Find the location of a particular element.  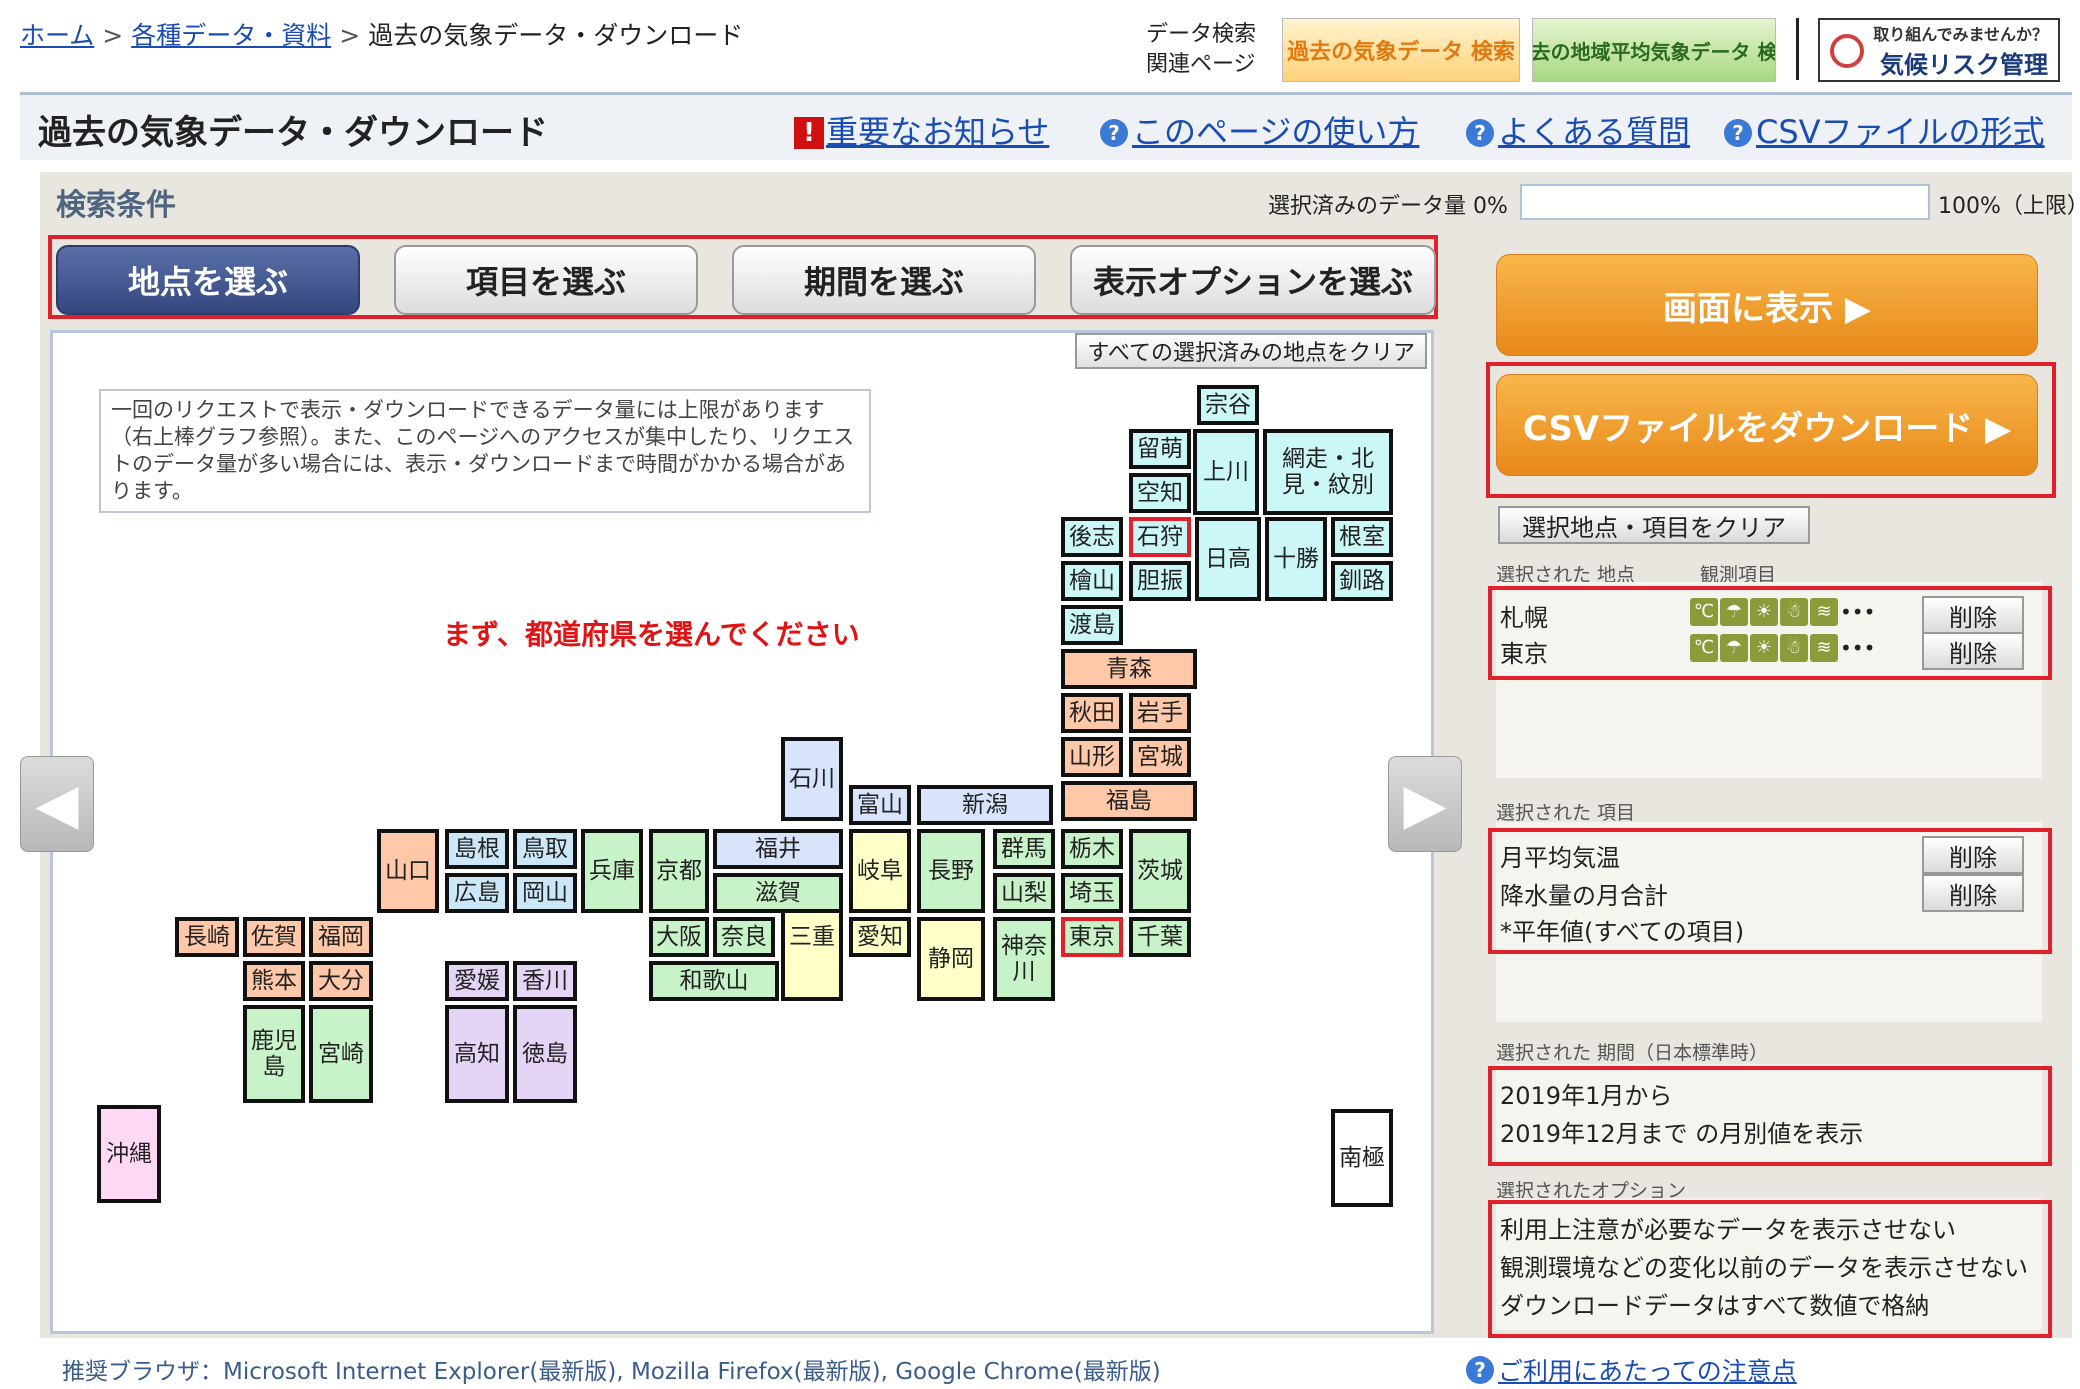

prefecture-tile: 東京 is located at coordinates (1092, 937).